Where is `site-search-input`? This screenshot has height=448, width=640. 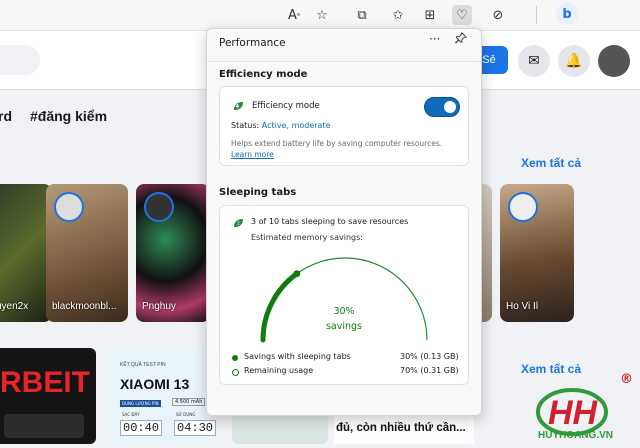 site-search-input is located at coordinates (20, 60).